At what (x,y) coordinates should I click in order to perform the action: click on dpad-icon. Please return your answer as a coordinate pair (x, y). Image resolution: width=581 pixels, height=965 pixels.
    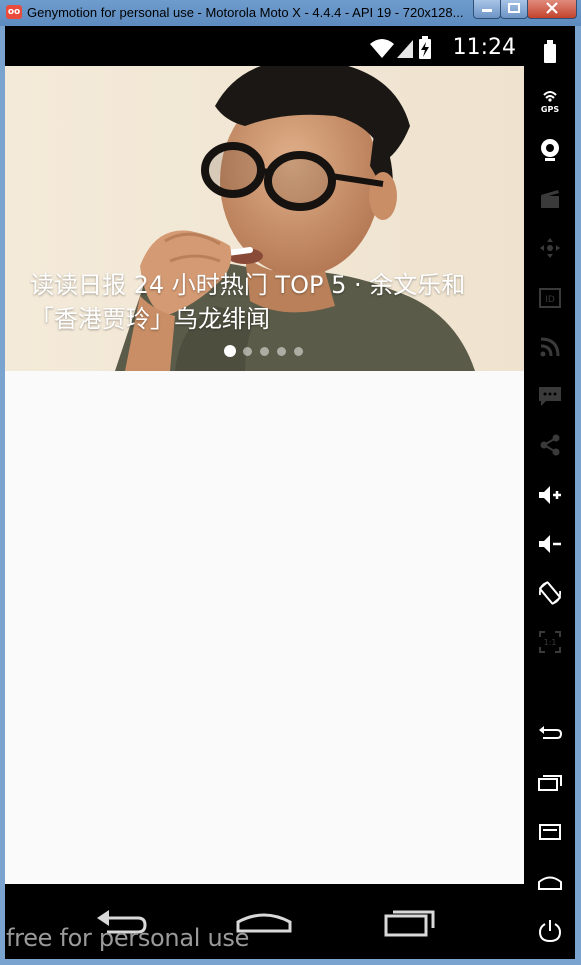
    Looking at the image, I should click on (549, 248).